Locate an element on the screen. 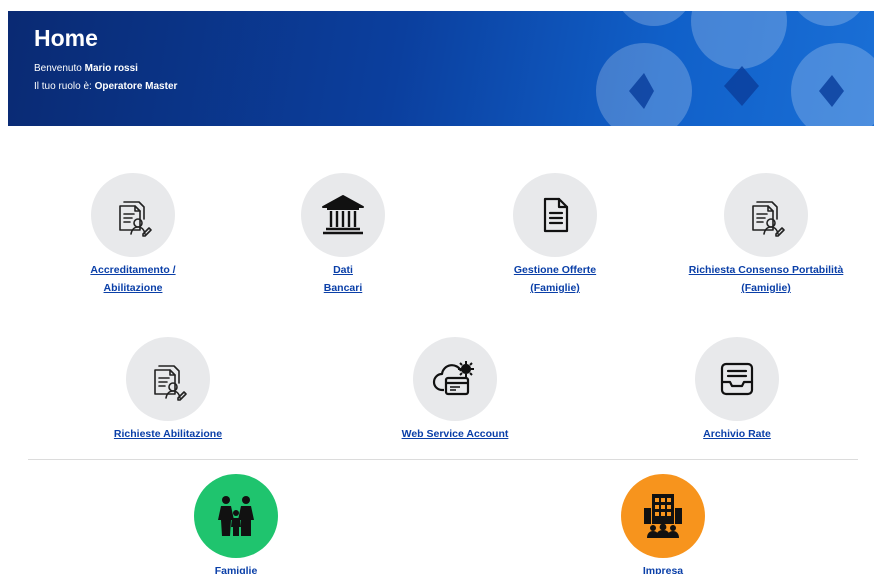 The width and height of the screenshot is (874, 574). welcome-text: Benvenuto Mario rossi is located at coordinates (86, 68).